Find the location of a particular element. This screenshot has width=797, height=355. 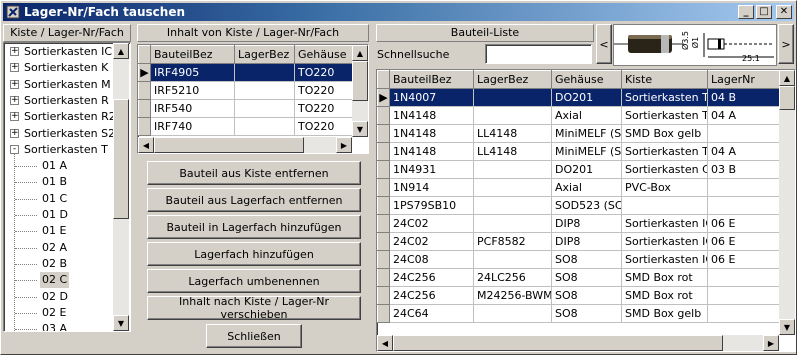

table-cell: IRF540 is located at coordinates (192, 108).